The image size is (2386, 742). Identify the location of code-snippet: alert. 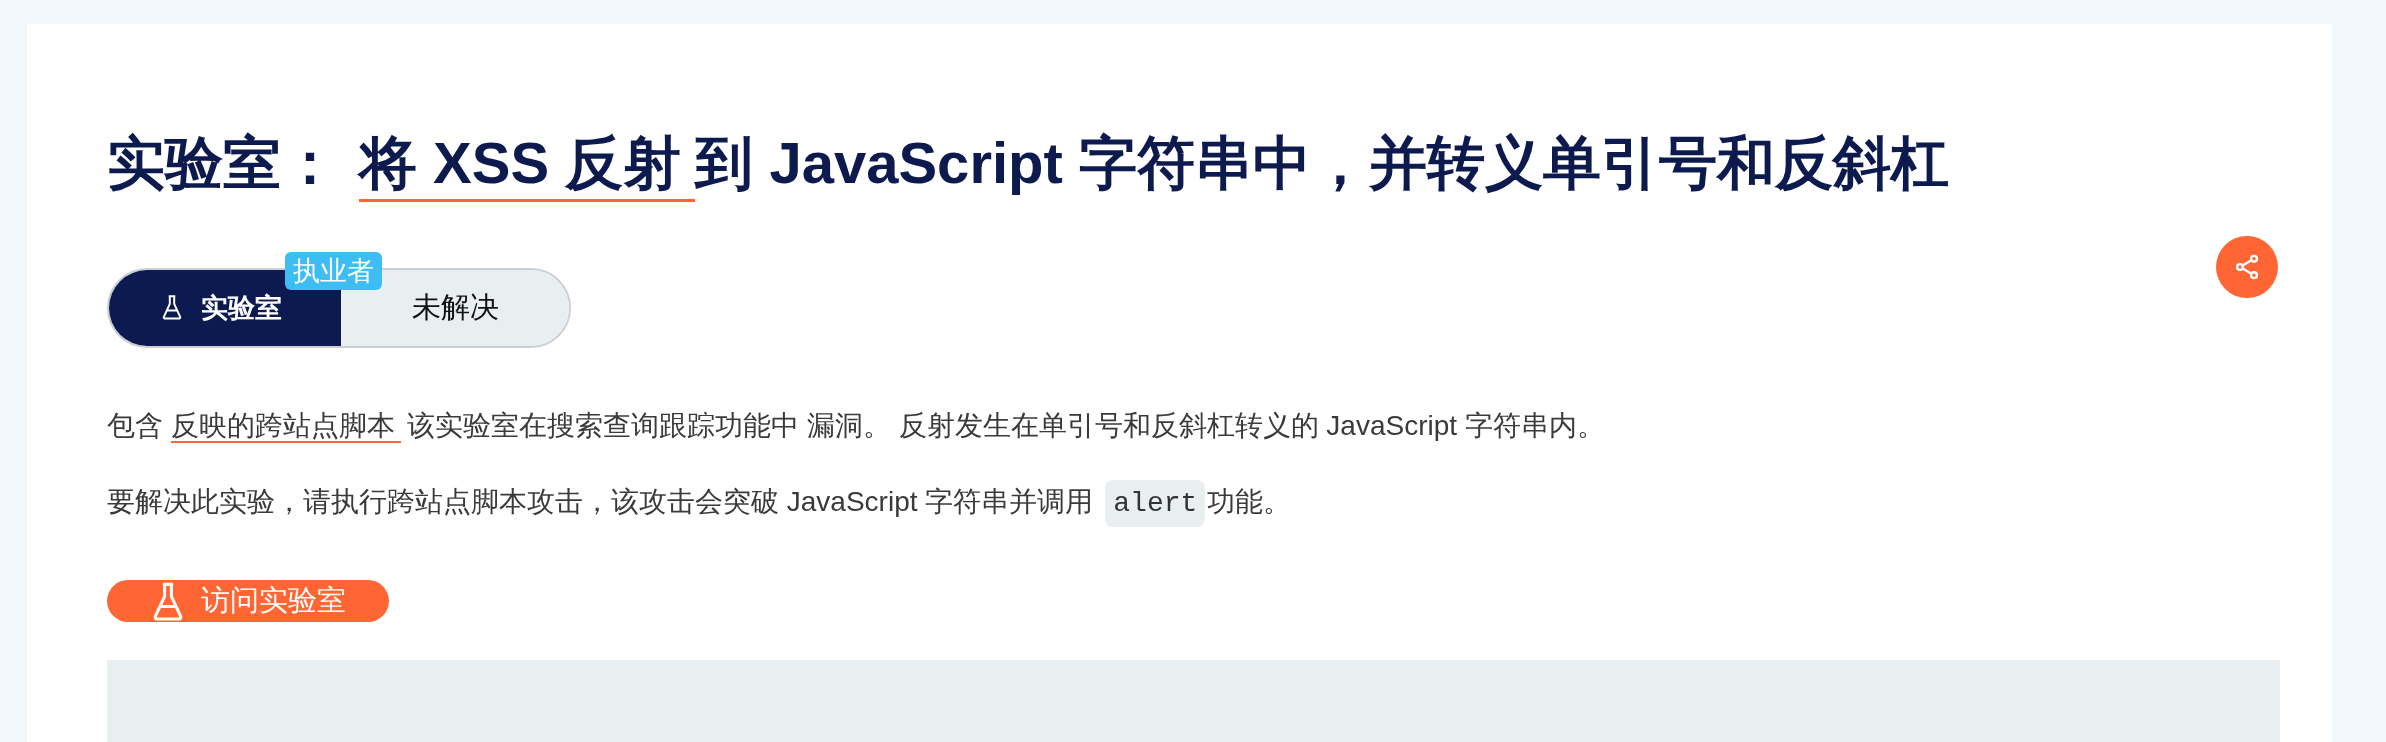
(1155, 503).